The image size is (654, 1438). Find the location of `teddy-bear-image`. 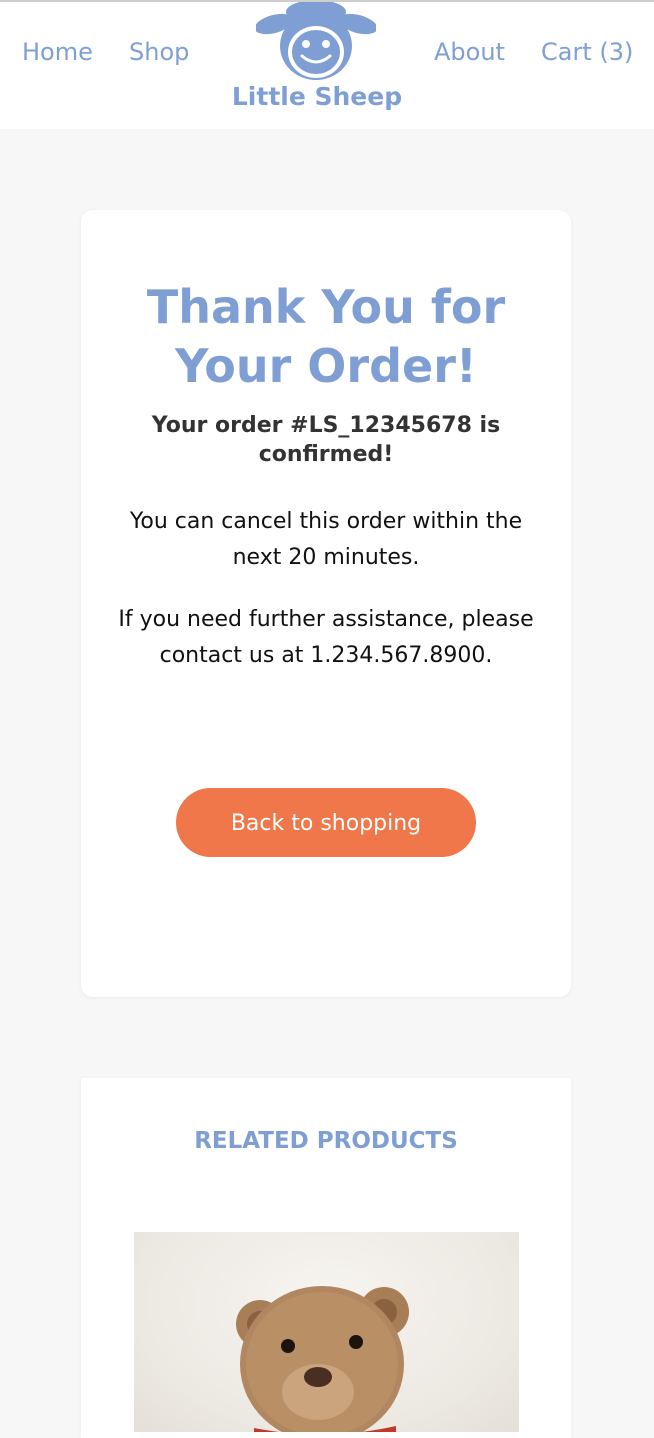

teddy-bear-image is located at coordinates (326, 1332).